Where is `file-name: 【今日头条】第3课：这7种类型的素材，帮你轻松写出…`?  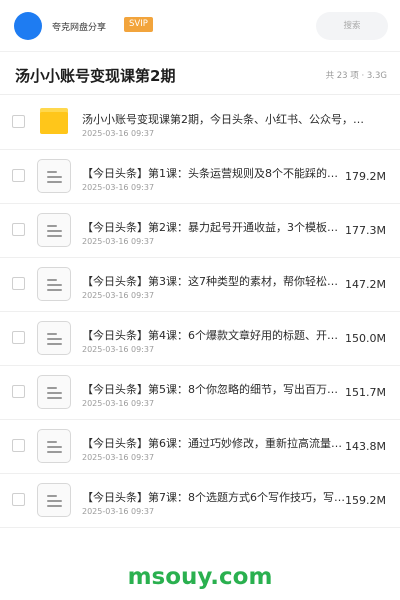
file-name: 【今日头条】第3课：这7种类型的素材，帮你轻松写出… is located at coordinates (215, 281).